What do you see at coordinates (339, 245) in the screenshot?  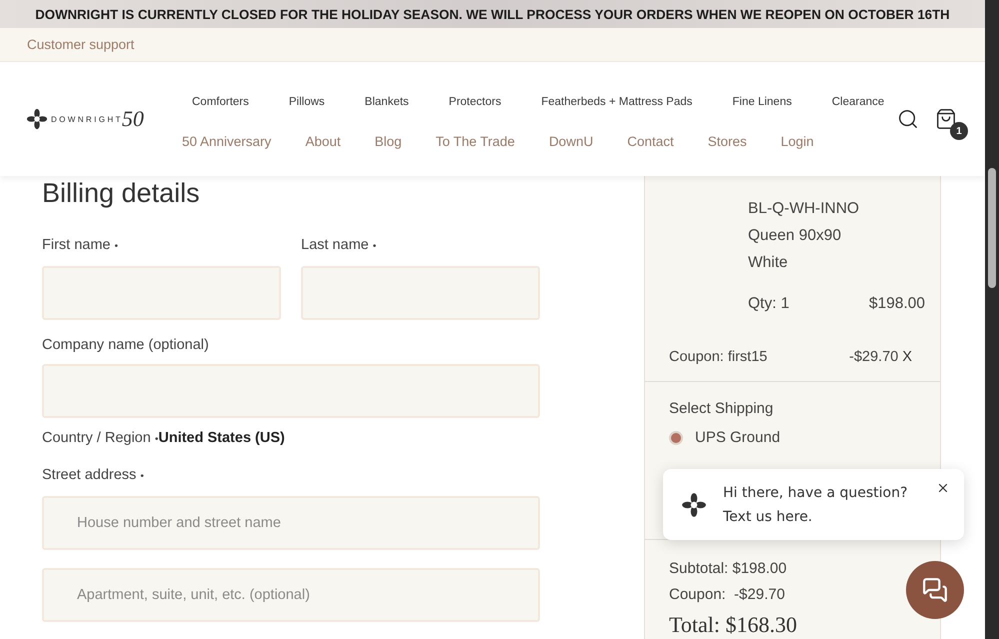 I see `field-label: Last name •` at bounding box center [339, 245].